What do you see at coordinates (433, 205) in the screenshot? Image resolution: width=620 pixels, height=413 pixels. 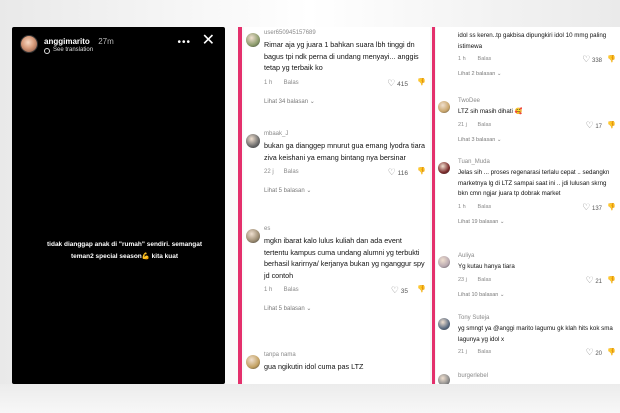 I see `pink-divider-right` at bounding box center [433, 205].